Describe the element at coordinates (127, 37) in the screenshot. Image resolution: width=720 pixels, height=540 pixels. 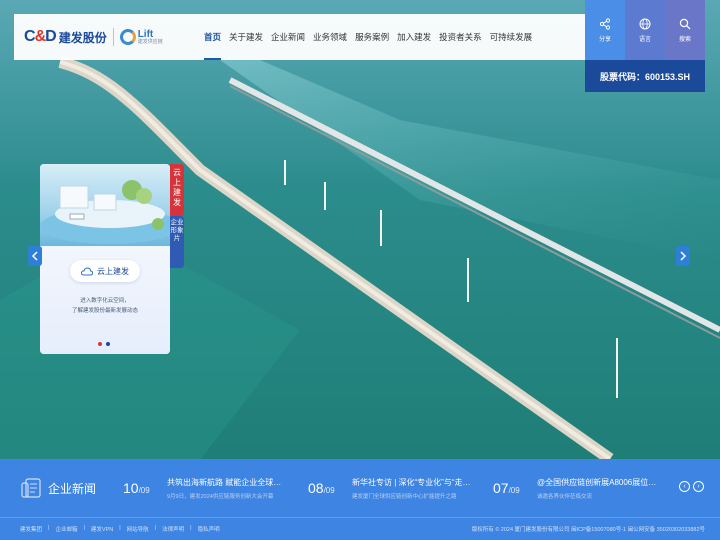
I see `lift-logo-icon` at that location.